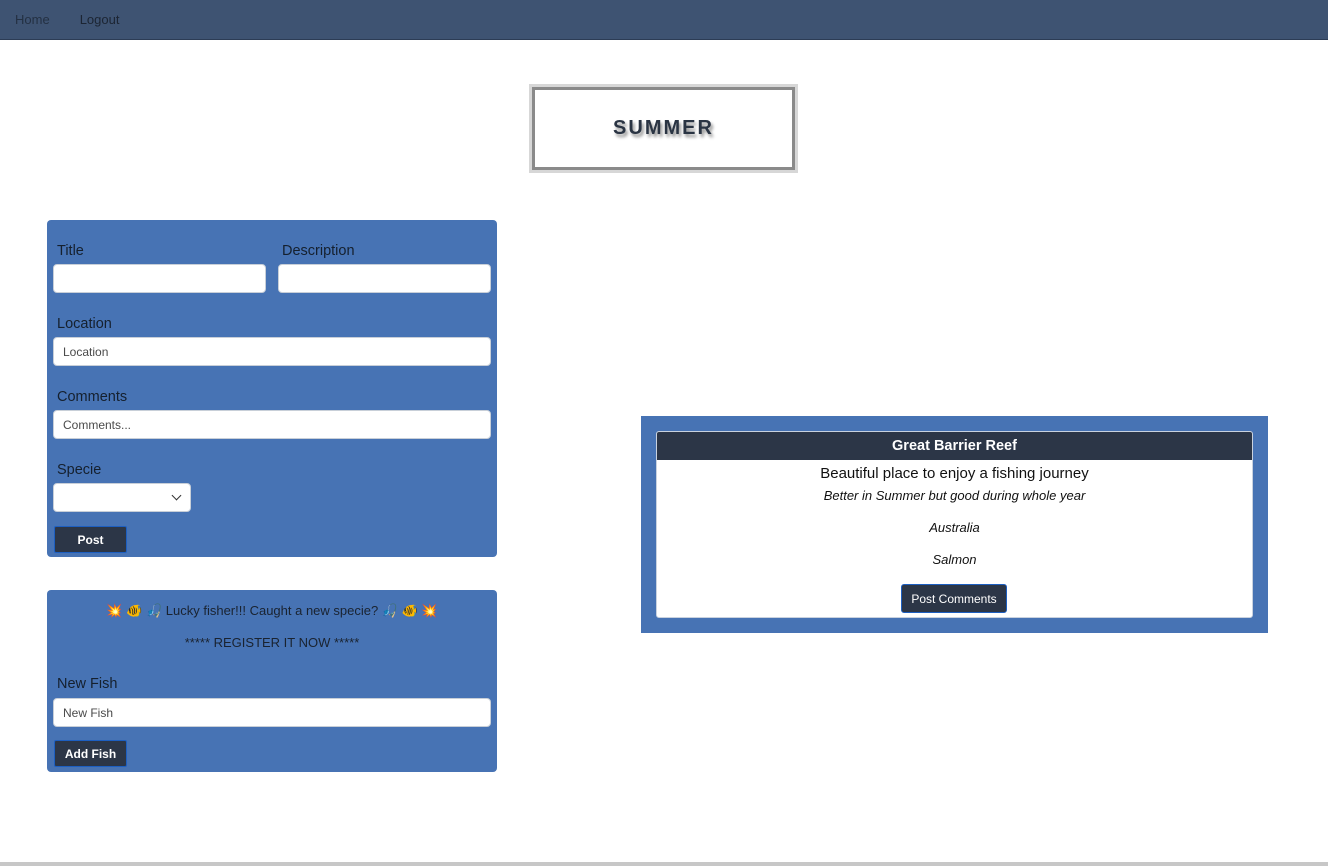 This screenshot has height=866, width=1328. I want to click on season-banner: SUMMER, so click(663, 128).